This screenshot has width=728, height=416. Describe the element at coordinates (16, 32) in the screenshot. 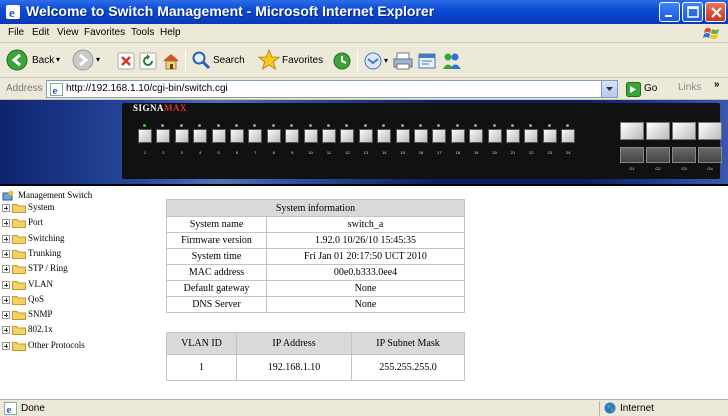

I see `menu-file: File` at that location.